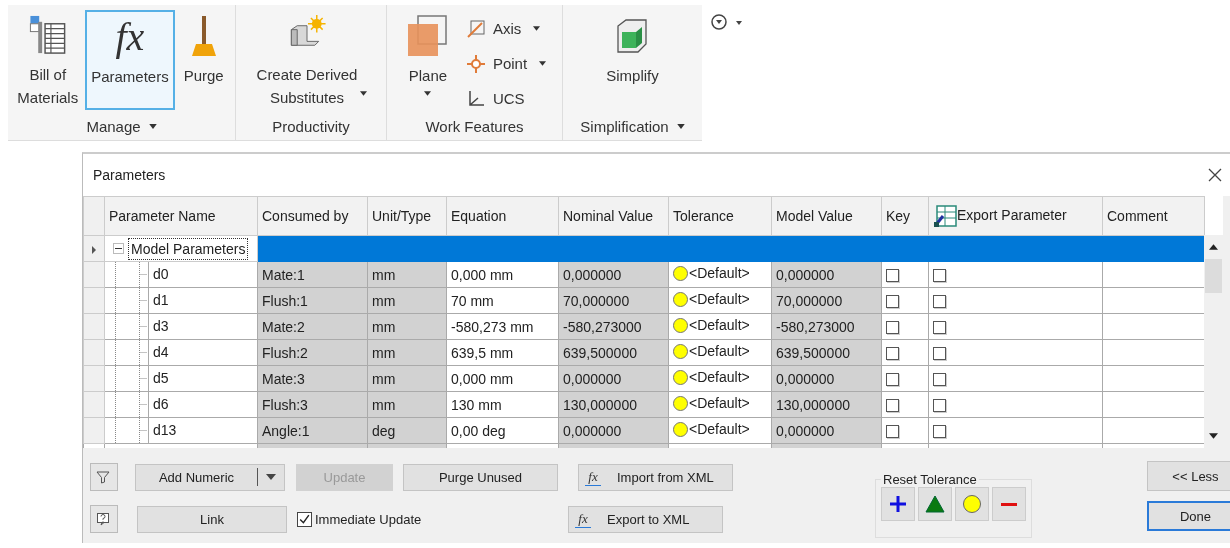 The width and height of the screenshot is (1230, 548). I want to click on table-cell: d3, so click(161, 326).